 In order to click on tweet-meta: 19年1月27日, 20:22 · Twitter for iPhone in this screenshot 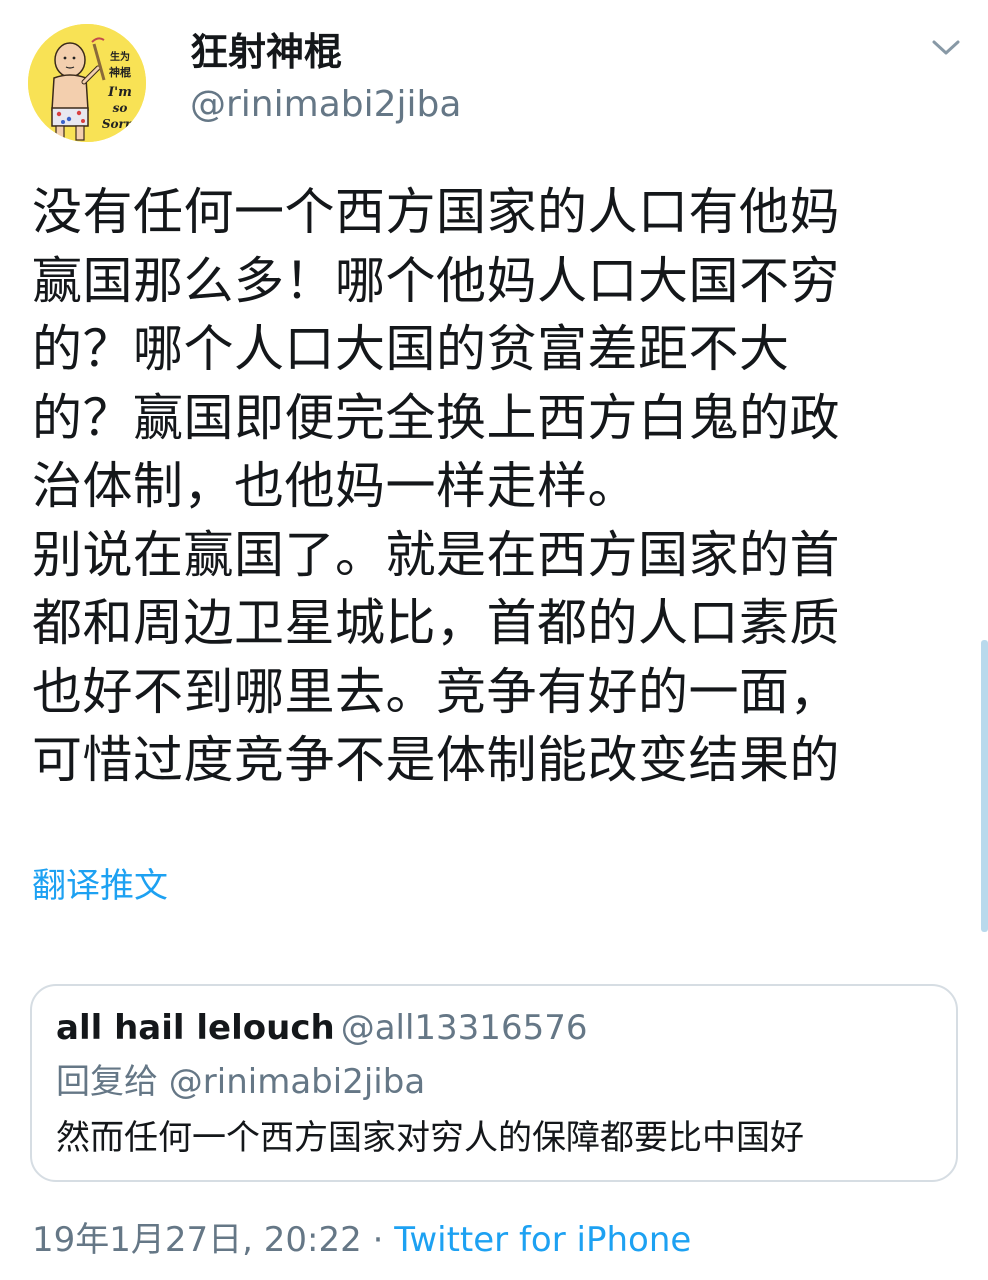, I will do `click(361, 1240)`.